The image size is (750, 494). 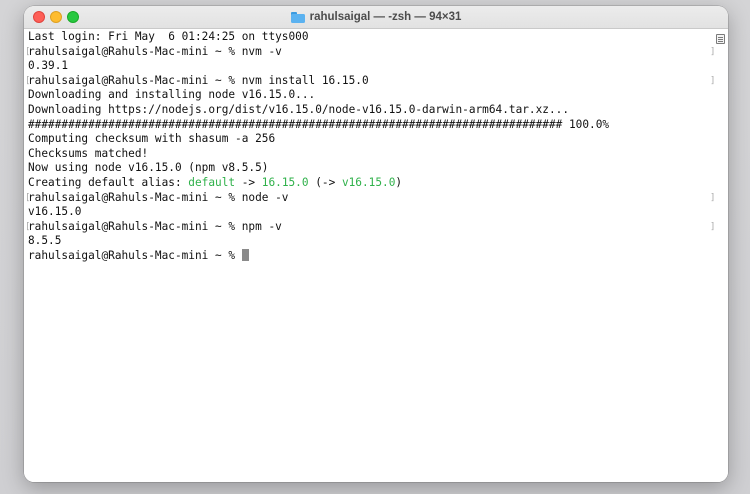 I want to click on alias-name: default, so click(x=212, y=182).